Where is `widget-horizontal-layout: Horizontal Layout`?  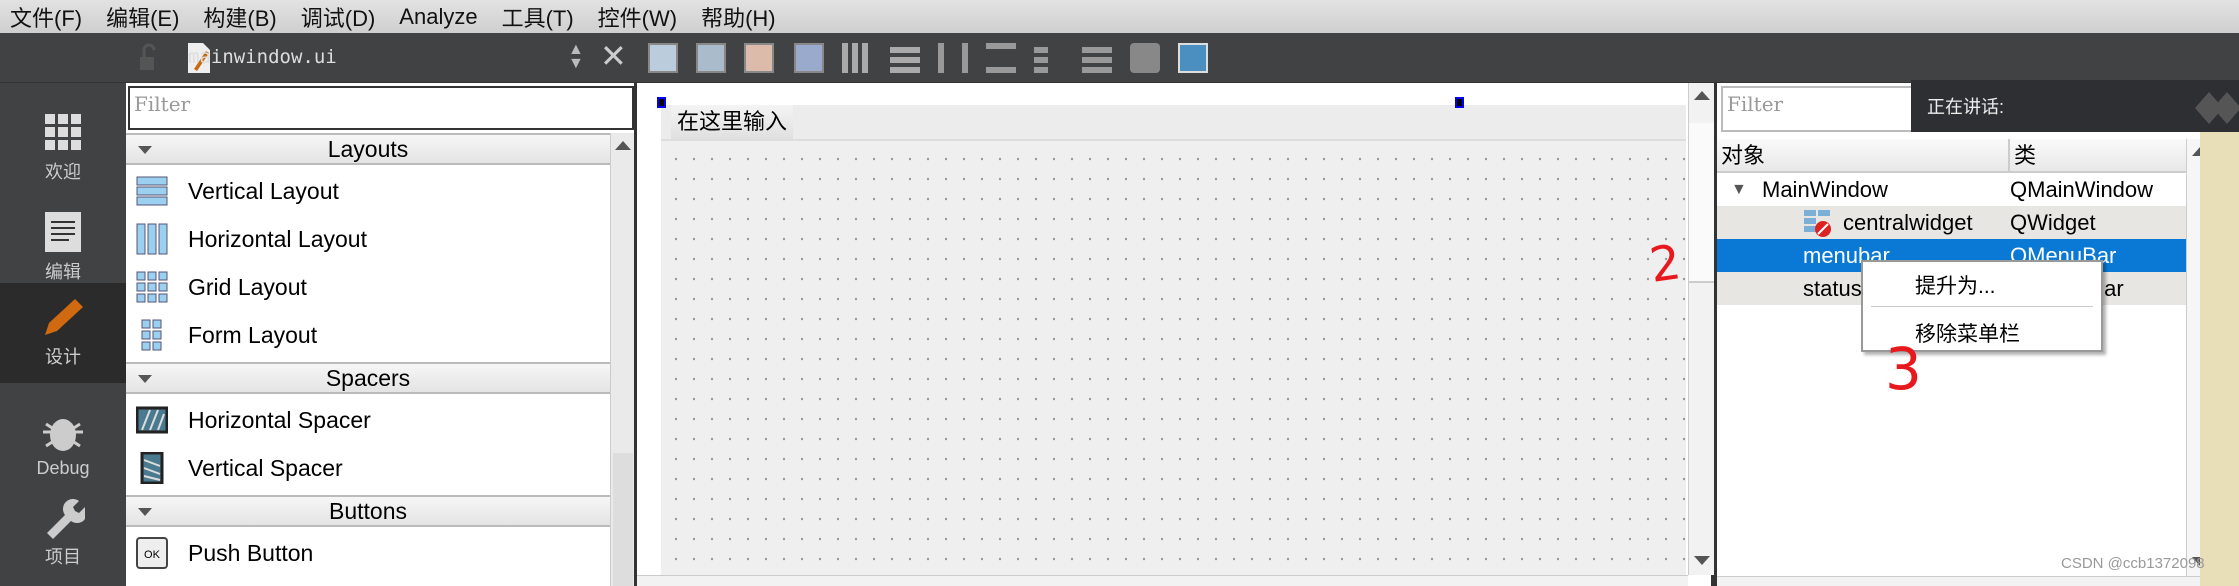
widget-horizontal-layout: Horizontal Layout is located at coordinates (368, 239).